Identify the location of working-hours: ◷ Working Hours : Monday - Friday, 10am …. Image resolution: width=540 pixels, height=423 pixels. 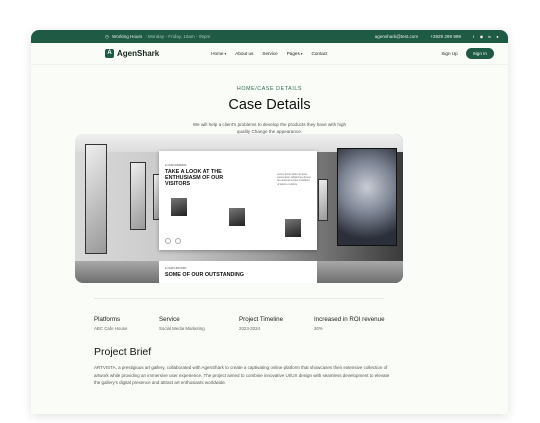
(157, 37).